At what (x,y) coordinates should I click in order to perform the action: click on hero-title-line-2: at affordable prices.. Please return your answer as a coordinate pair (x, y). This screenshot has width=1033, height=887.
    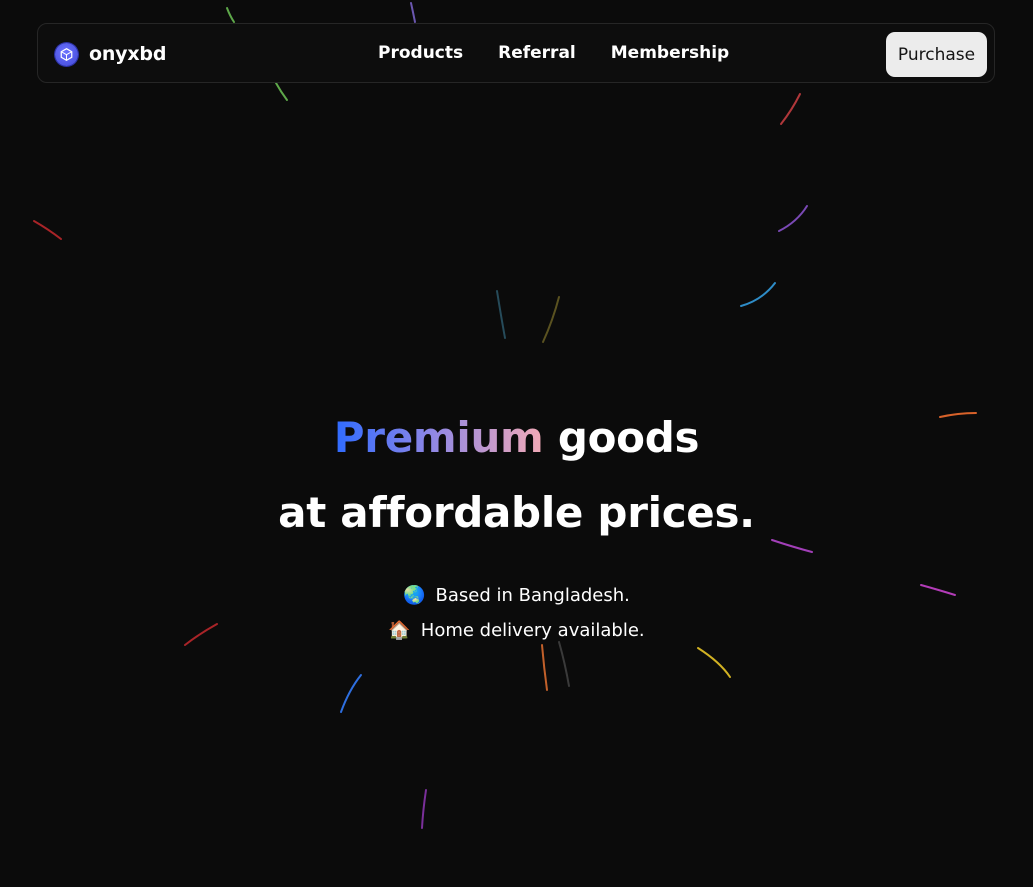
    Looking at the image, I should click on (516, 512).